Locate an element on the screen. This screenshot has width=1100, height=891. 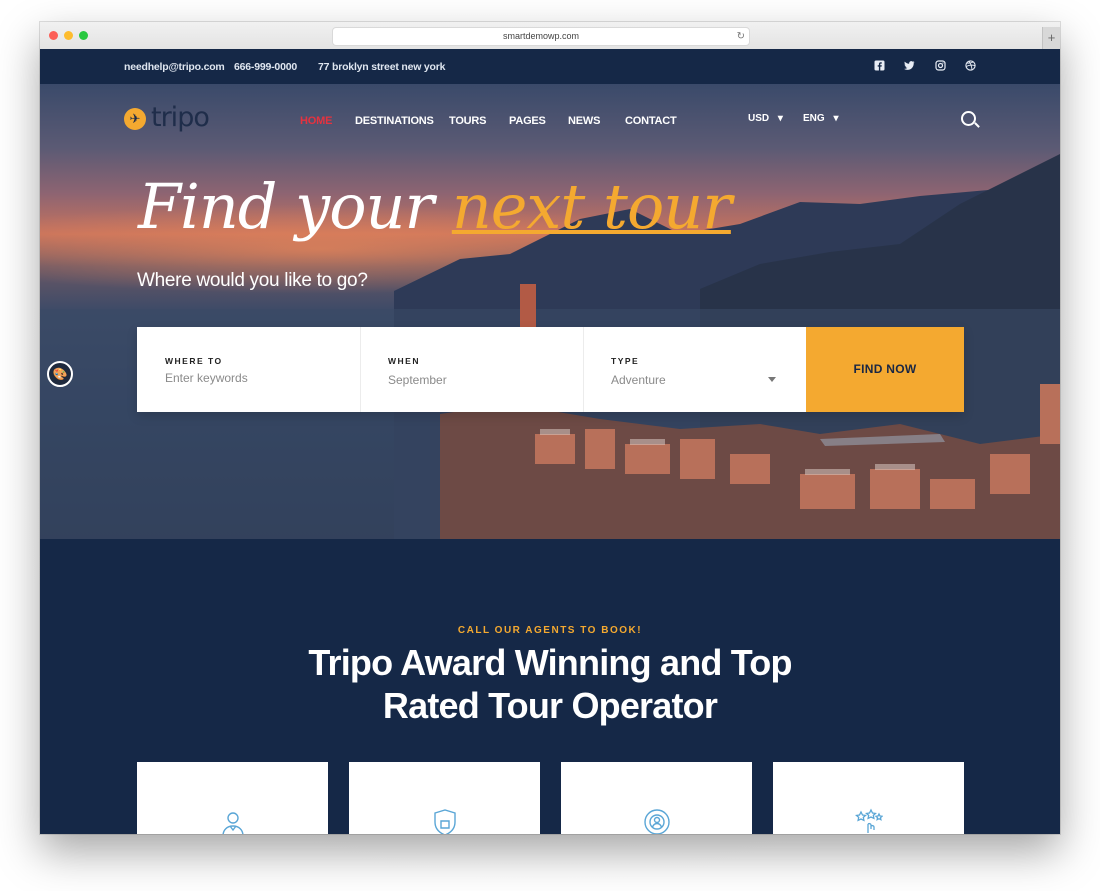
nav-destinations: DESTINATIONS is located at coordinates (394, 121).